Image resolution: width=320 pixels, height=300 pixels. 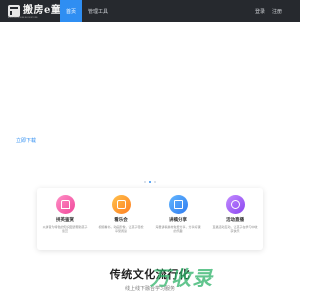 I want to click on feature-card: 拼英鉴赏 以拼音为特色的知识图谱帮助孩子鉴赏, so click(x=65, y=219).